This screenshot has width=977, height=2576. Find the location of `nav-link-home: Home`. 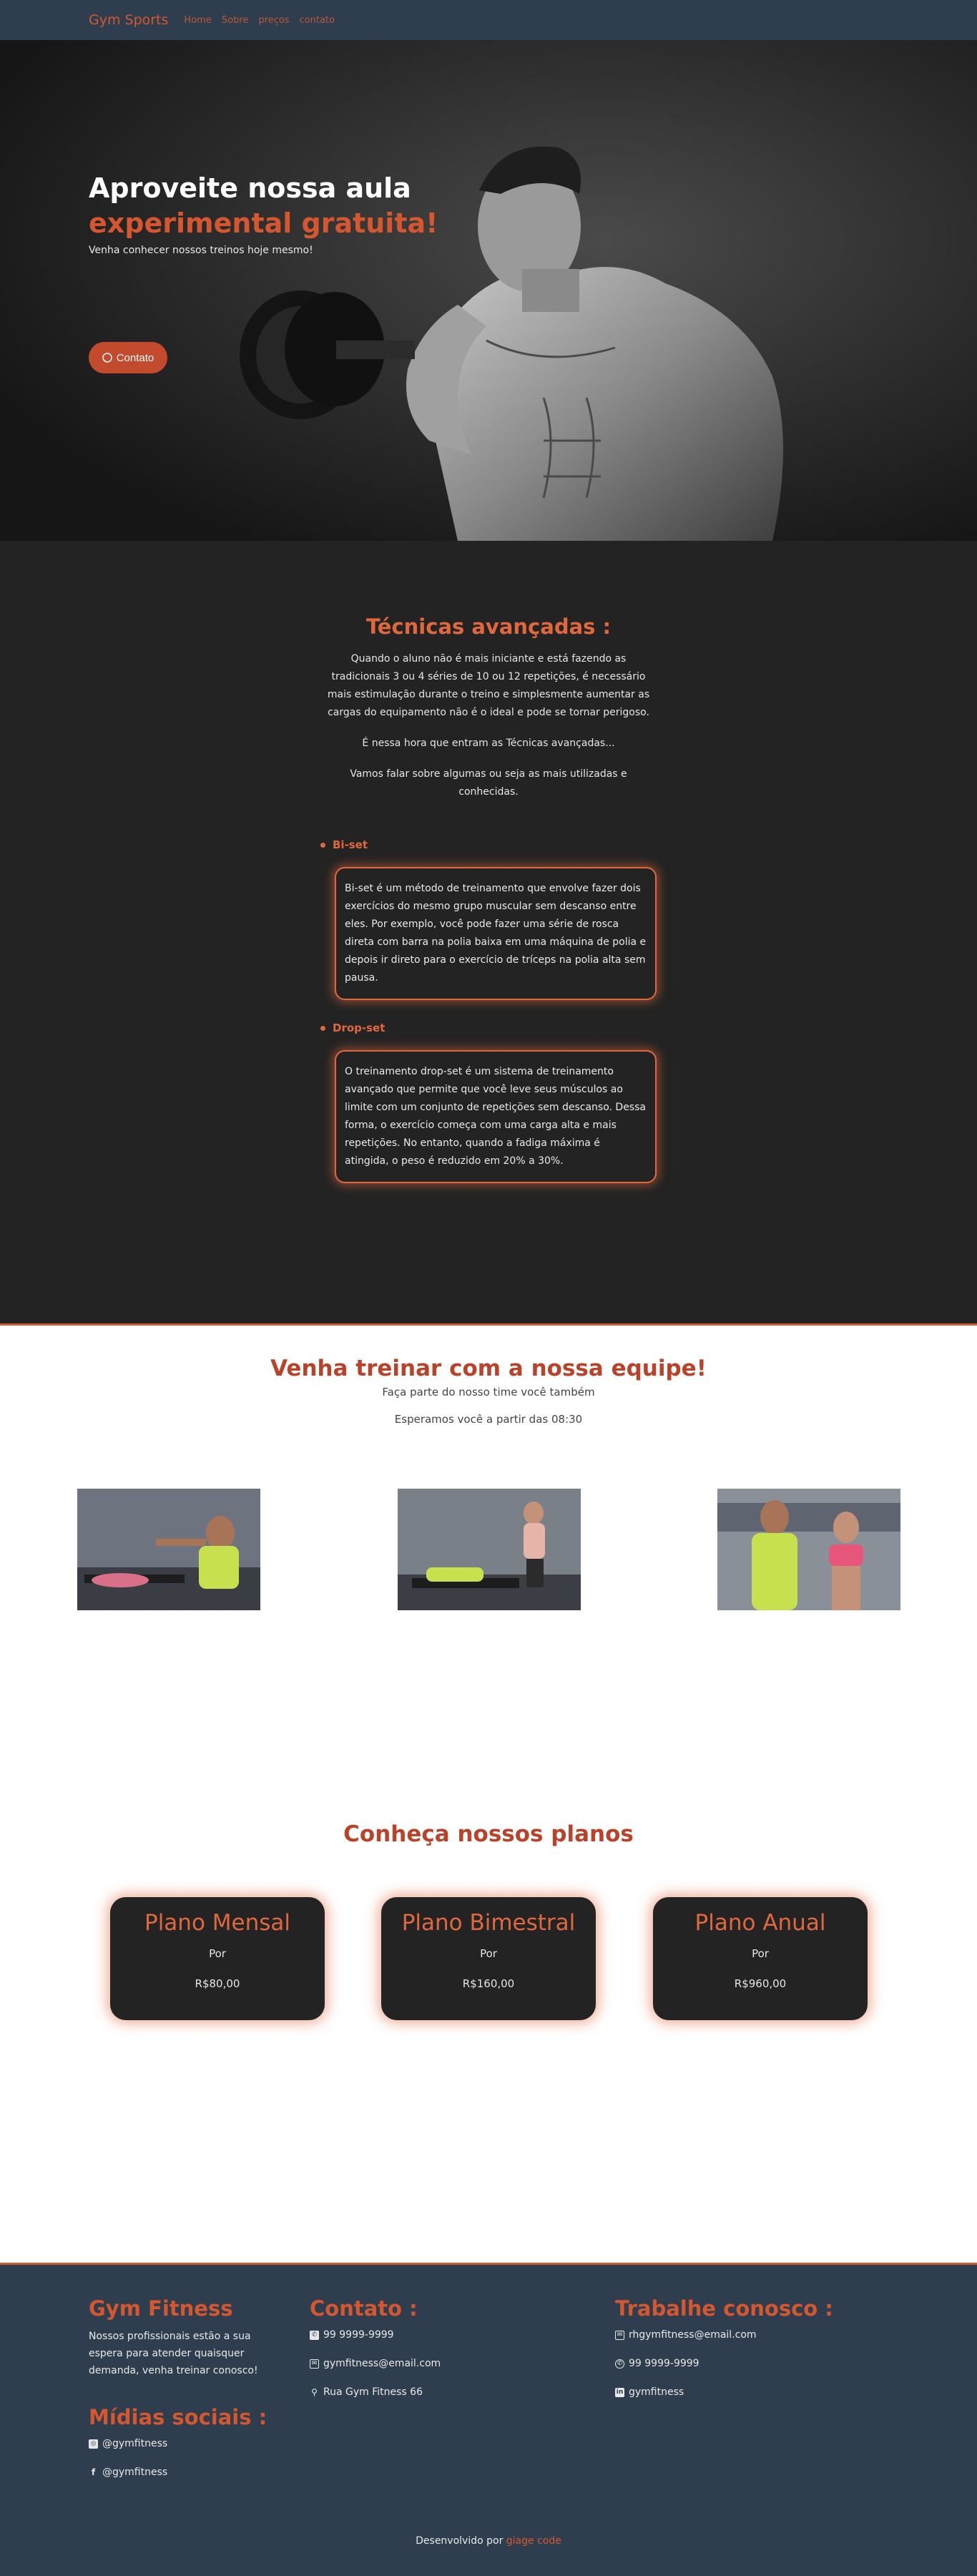

nav-link-home: Home is located at coordinates (197, 20).